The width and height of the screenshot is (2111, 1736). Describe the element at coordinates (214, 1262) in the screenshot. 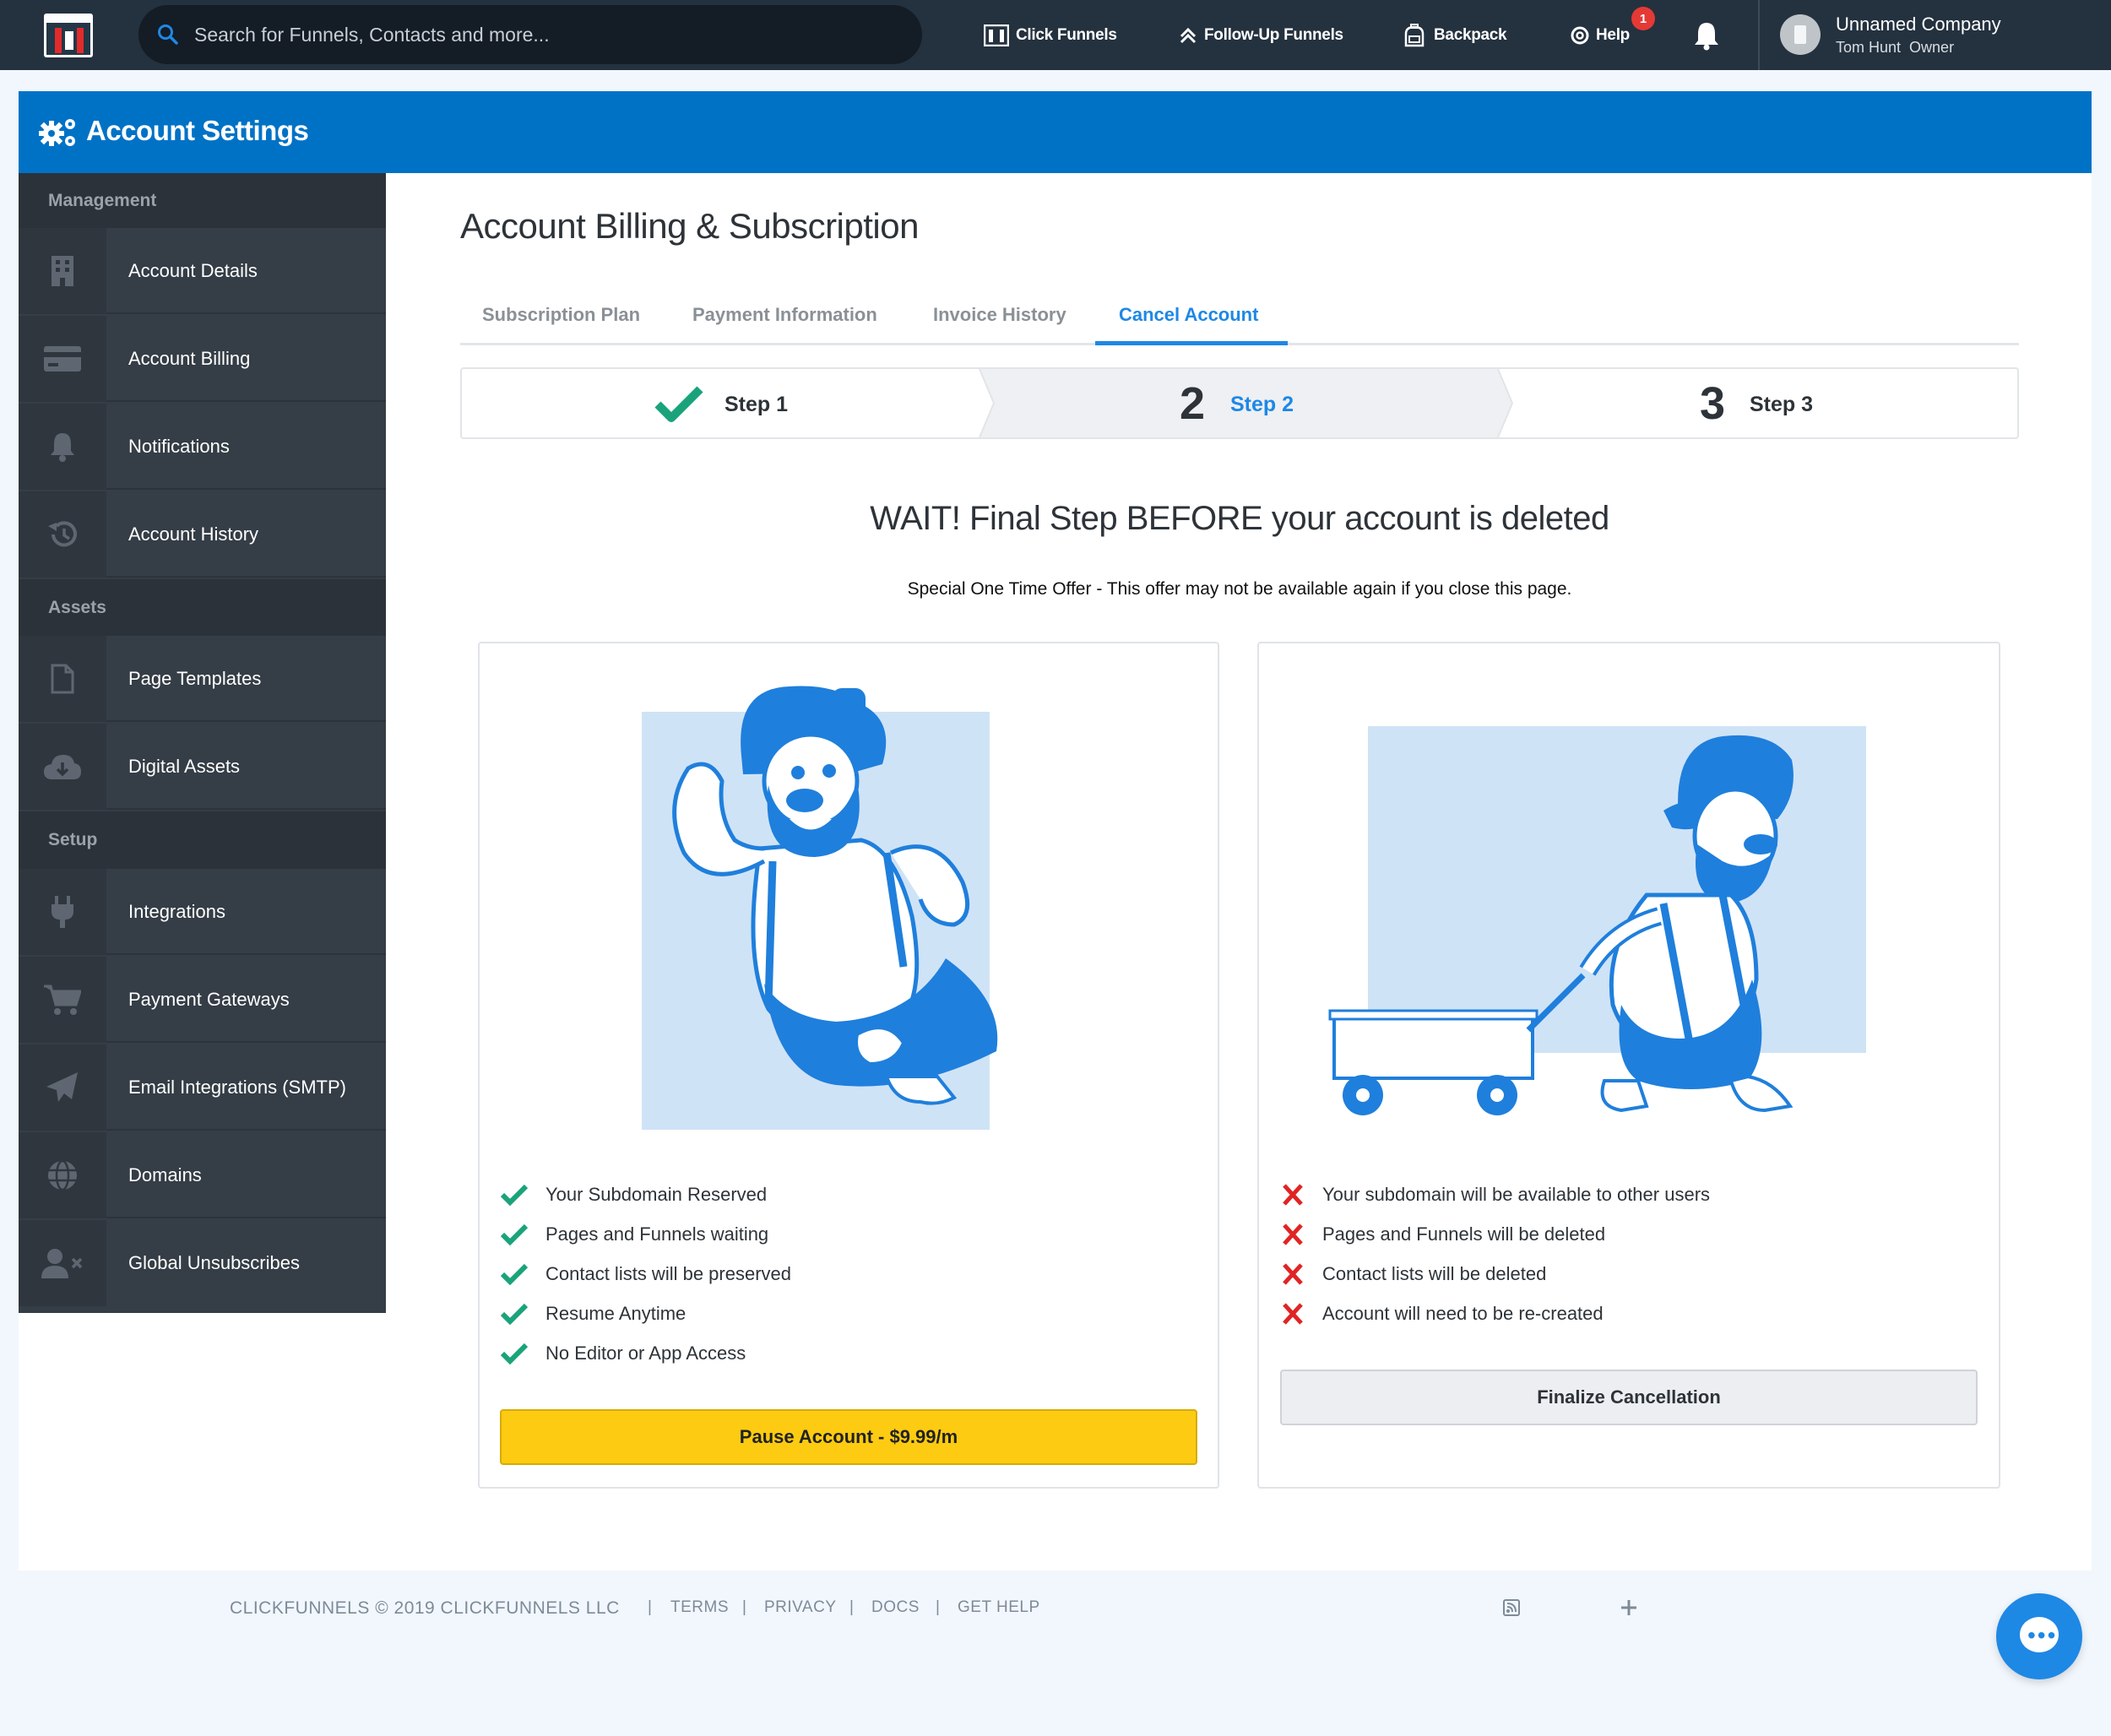

I see `sidebar-item-label: Global Unsubscribes` at that location.